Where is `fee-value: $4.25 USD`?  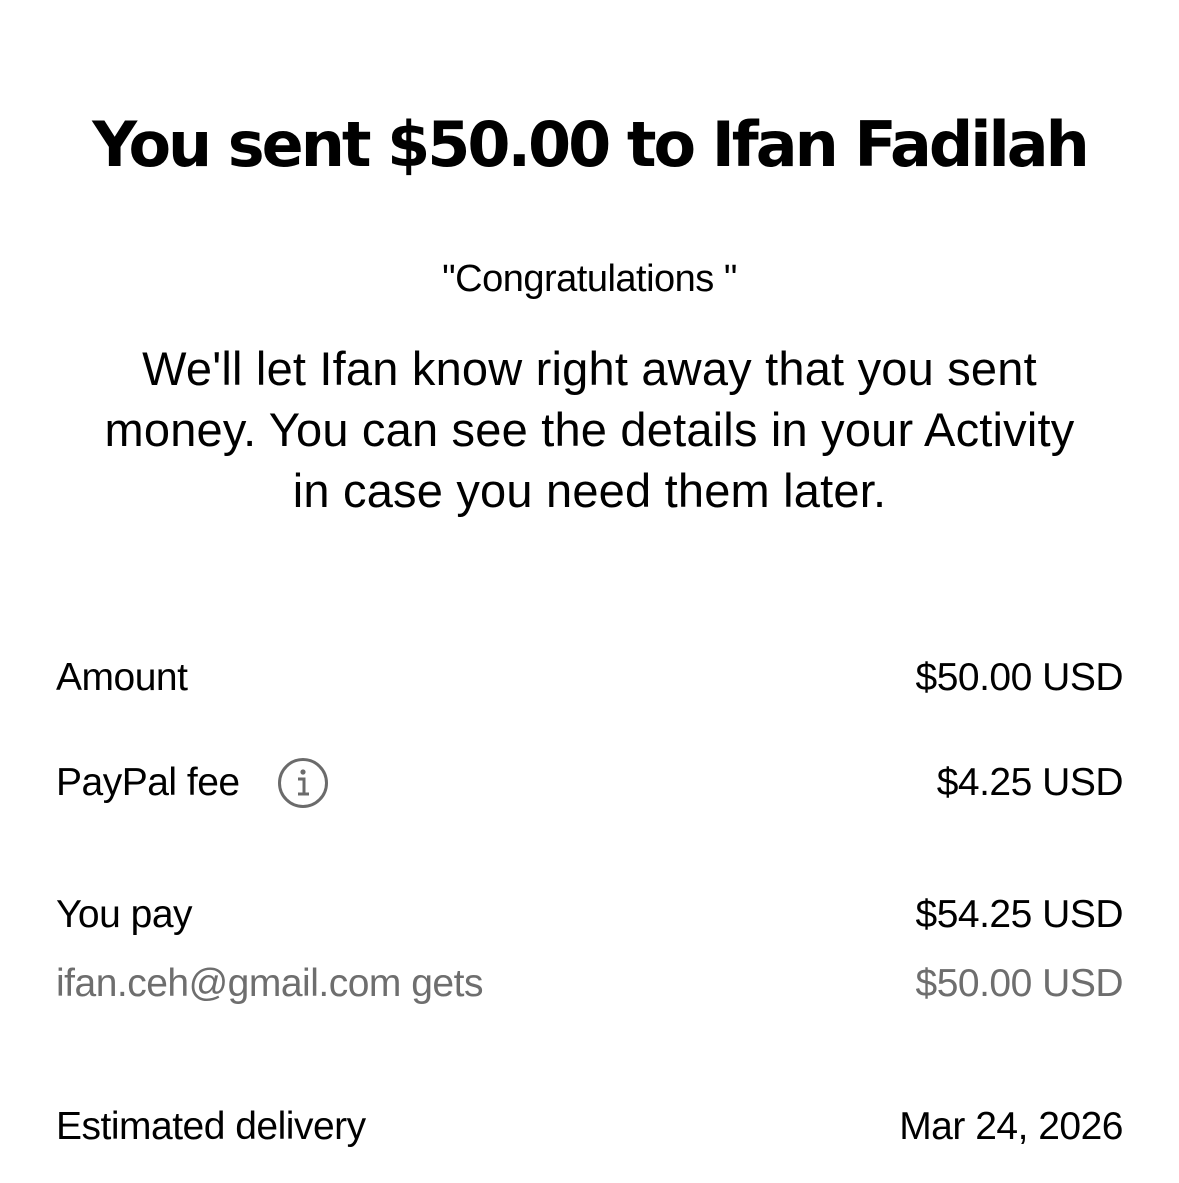 fee-value: $4.25 USD is located at coordinates (1030, 782).